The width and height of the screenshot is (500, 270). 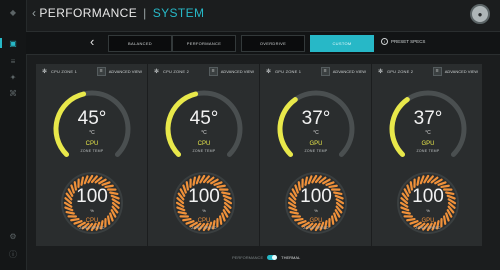 What do you see at coordinates (203, 72) in the screenshot?
I see `zone-header: ✻ CPU ZONE 2 ≡ ADVANCED VIEW` at bounding box center [203, 72].